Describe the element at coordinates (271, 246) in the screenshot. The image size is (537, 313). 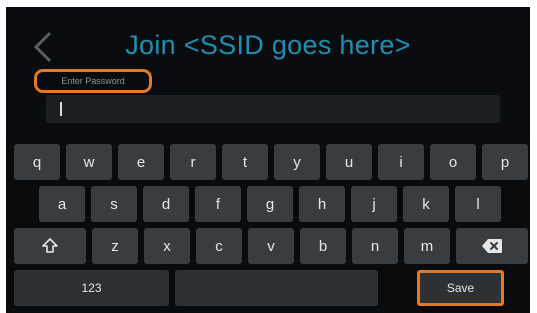
I see `key-v: v` at that location.